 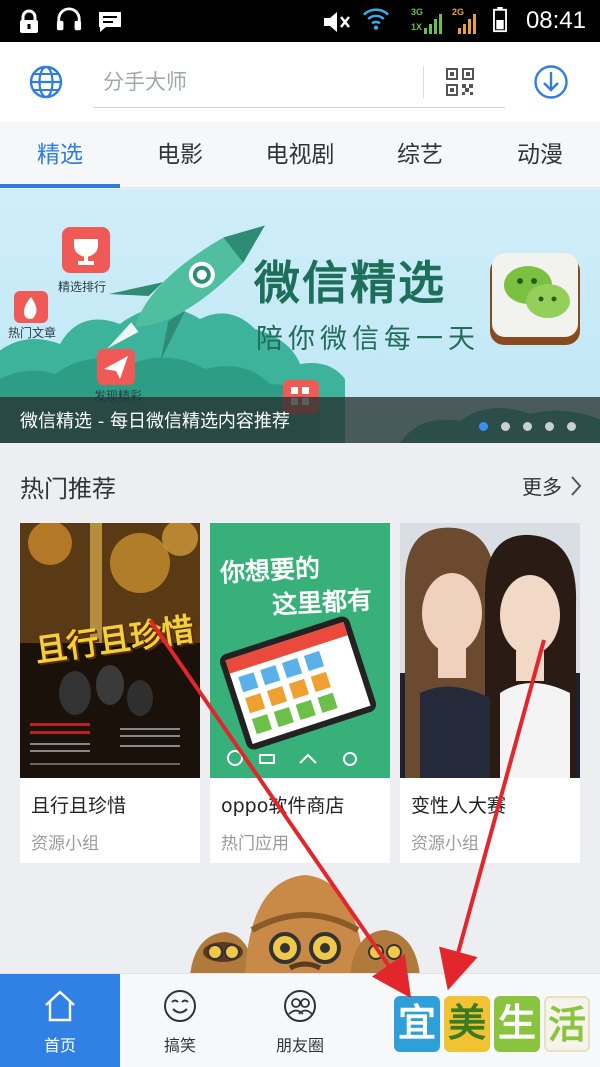 What do you see at coordinates (180, 1006) in the screenshot?
I see `smiley-icon` at bounding box center [180, 1006].